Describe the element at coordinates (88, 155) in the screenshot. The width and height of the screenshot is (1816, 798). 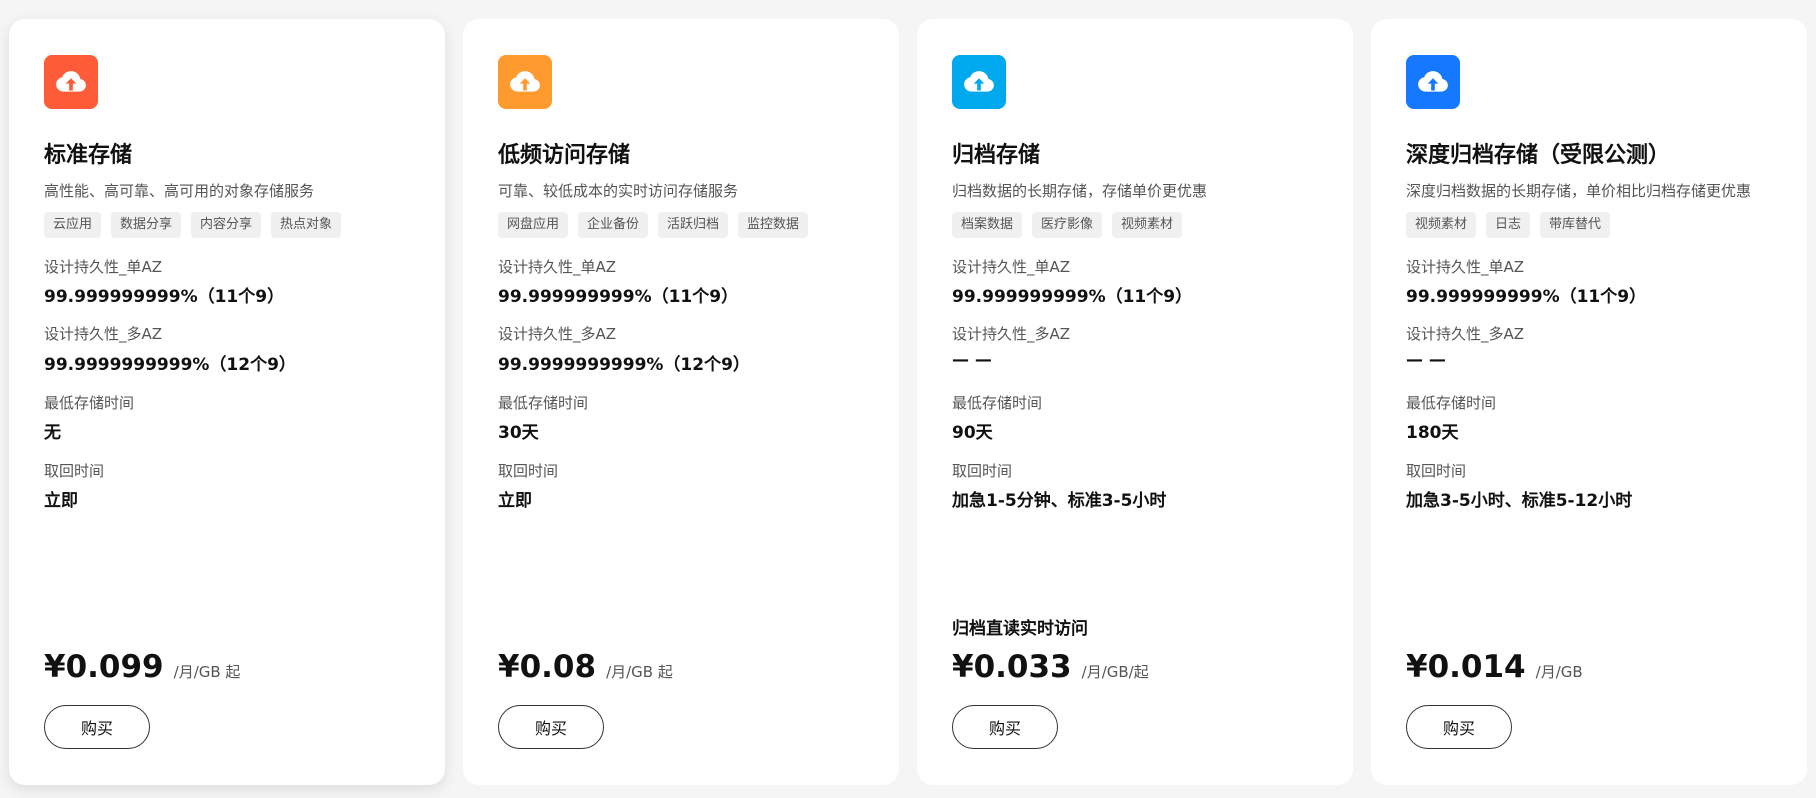
I see `card-title: 标准存储` at that location.